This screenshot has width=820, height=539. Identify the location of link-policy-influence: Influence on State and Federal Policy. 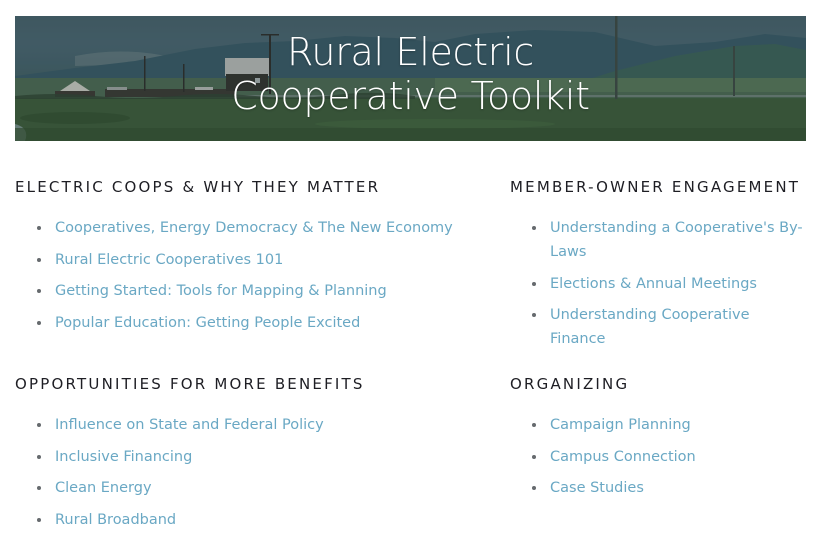
(189, 425).